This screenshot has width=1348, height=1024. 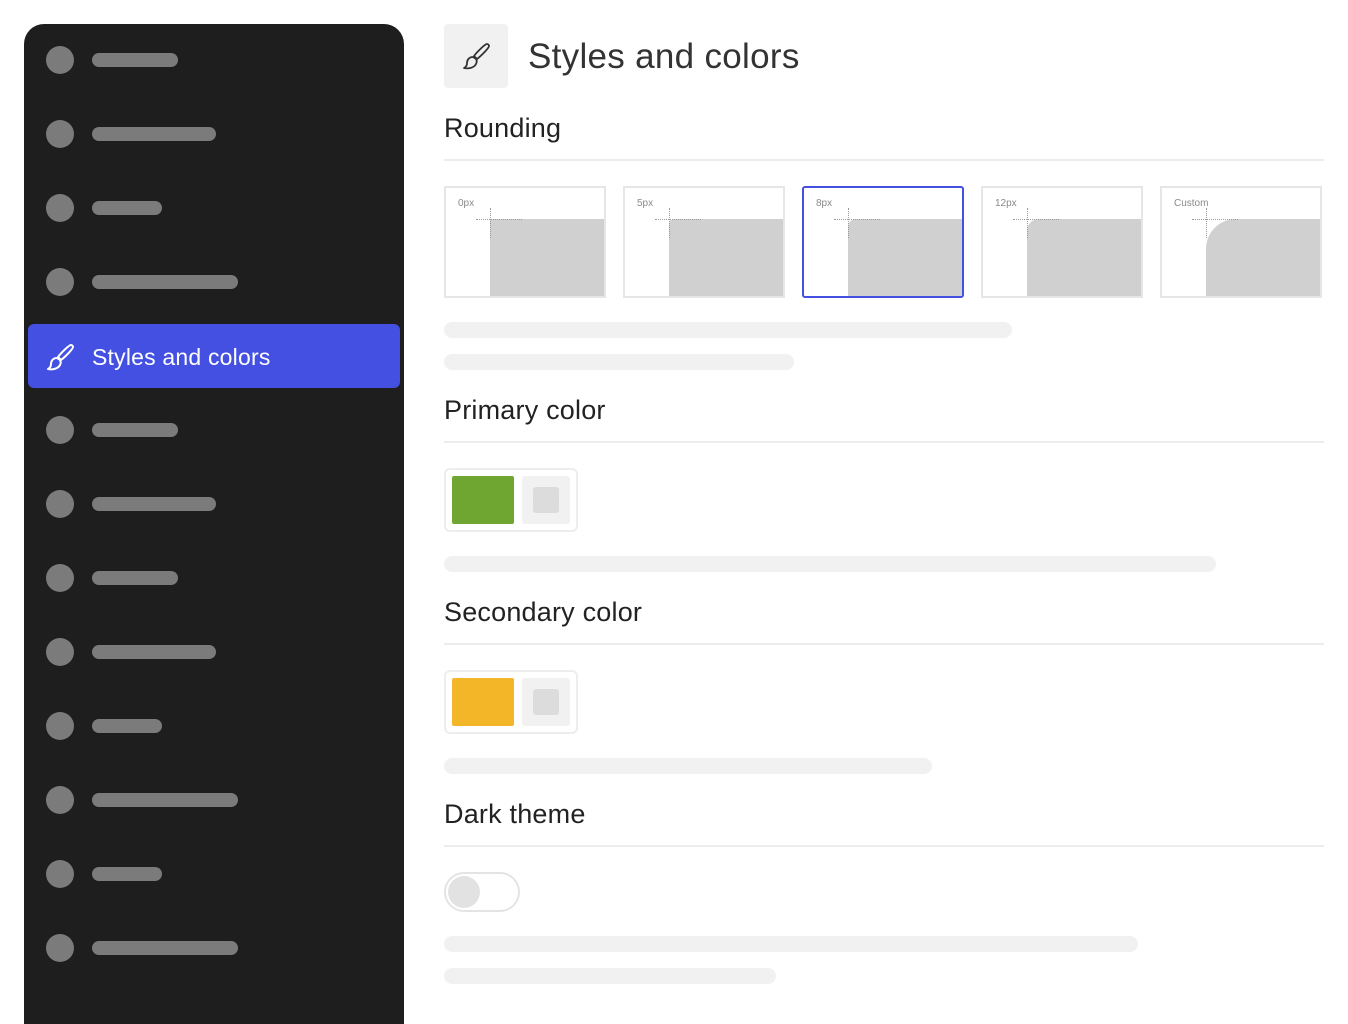 I want to click on secondary-color-picker-button, so click(x=546, y=702).